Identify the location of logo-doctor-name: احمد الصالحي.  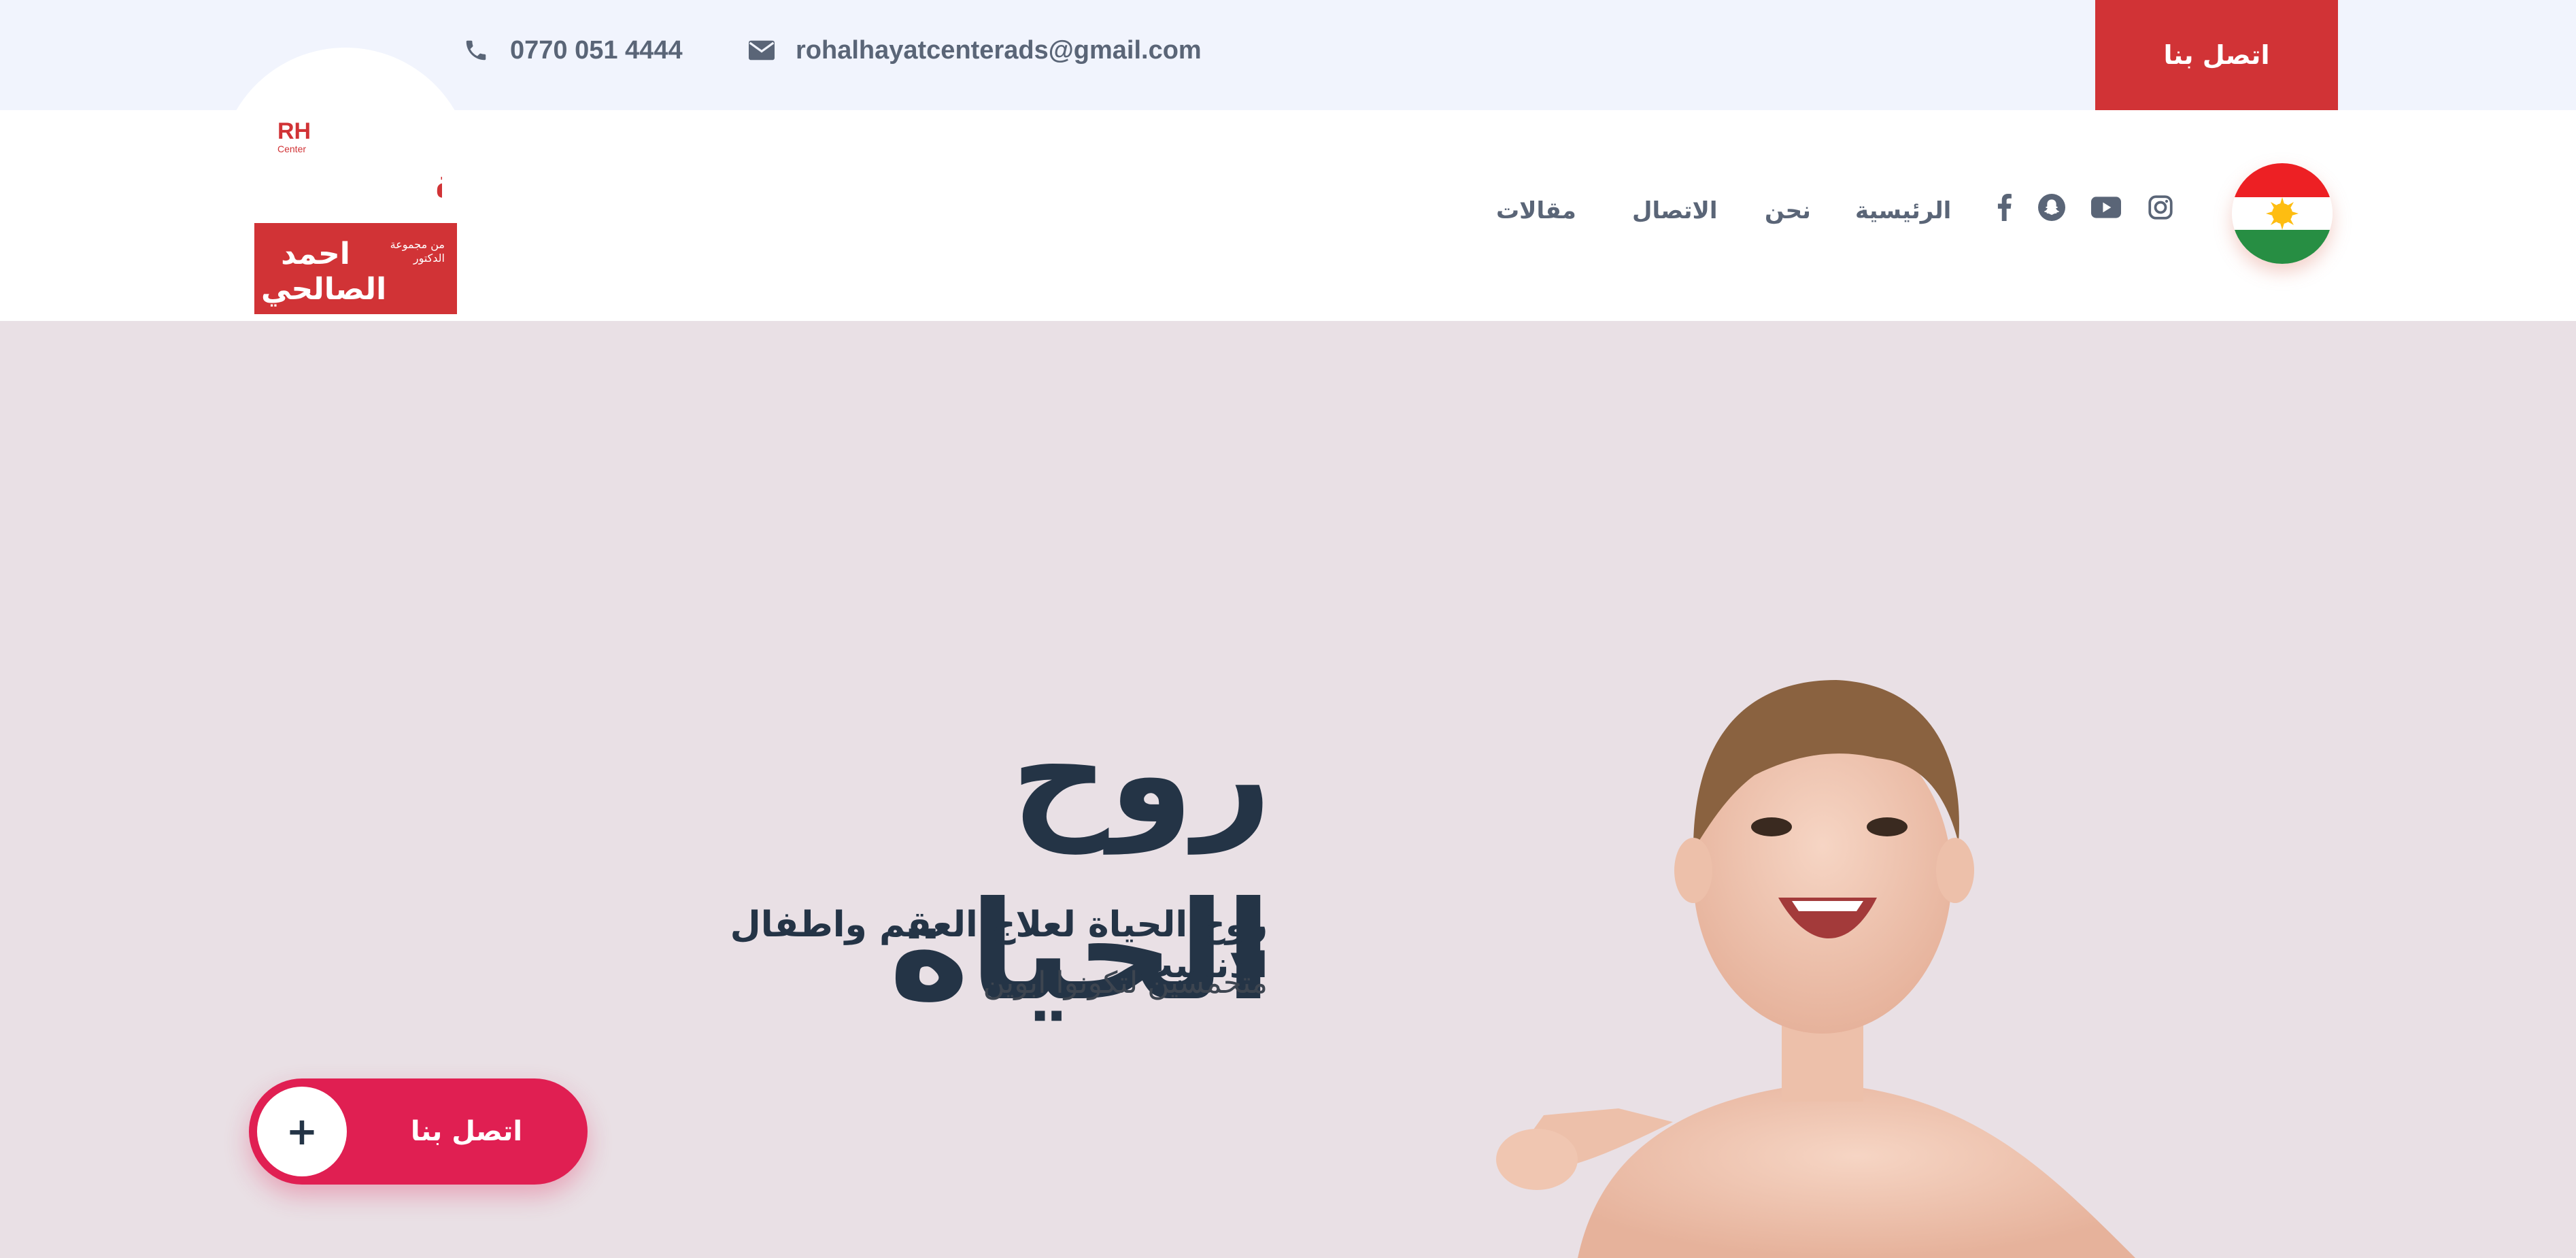
(324, 272).